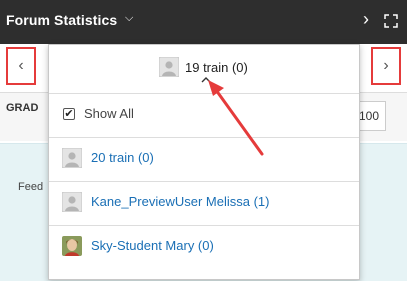  What do you see at coordinates (152, 245) in the screenshot?
I see `user-option-label: Sky-Student Mary (0)` at bounding box center [152, 245].